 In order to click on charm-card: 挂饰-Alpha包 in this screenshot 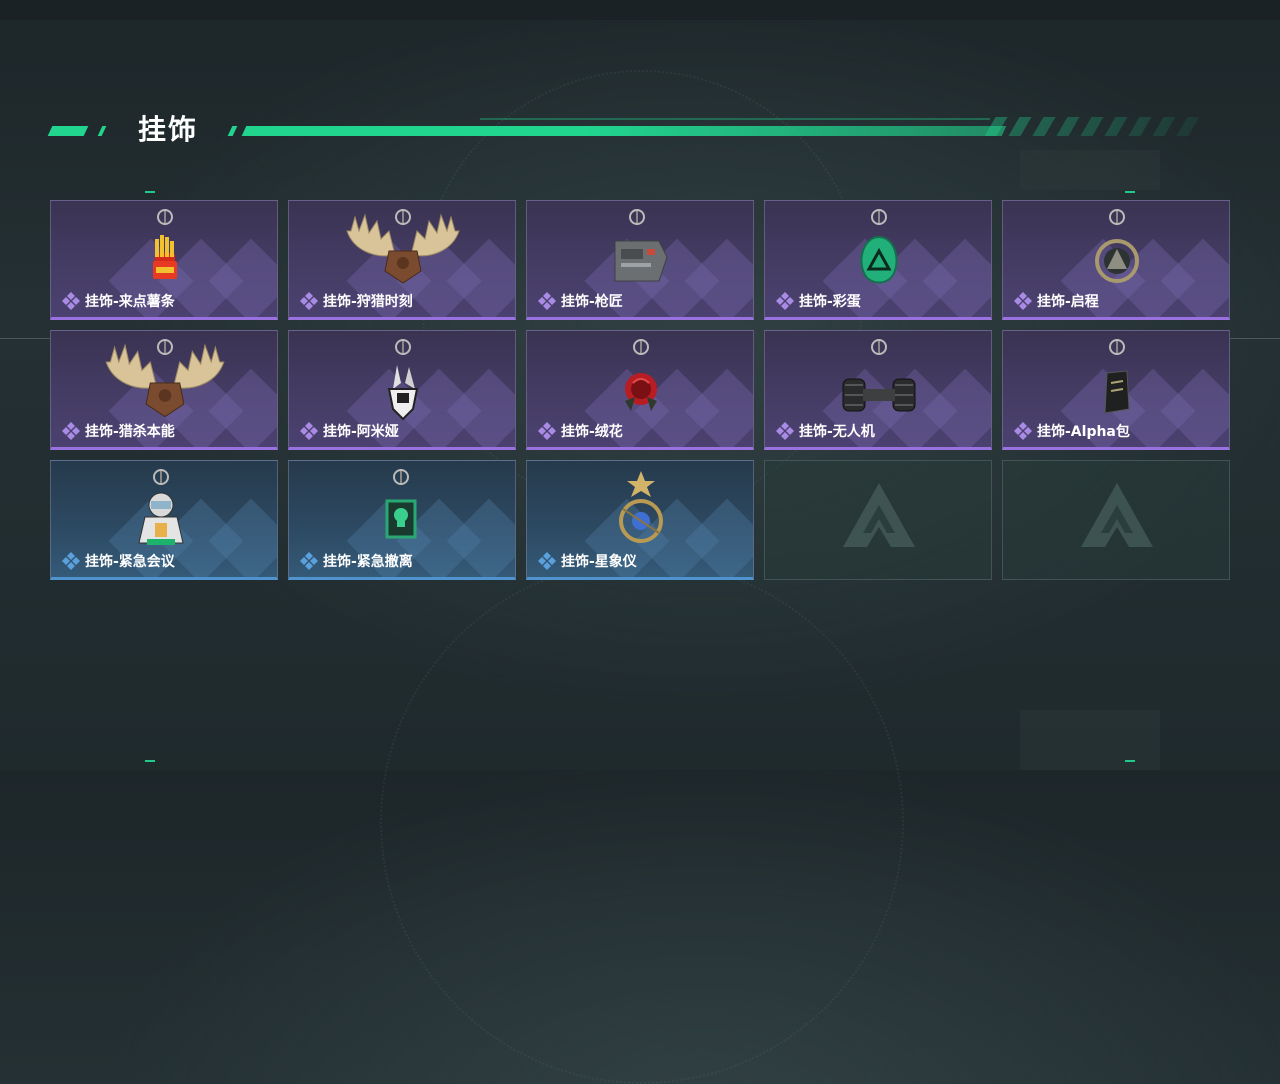, I will do `click(1116, 390)`.